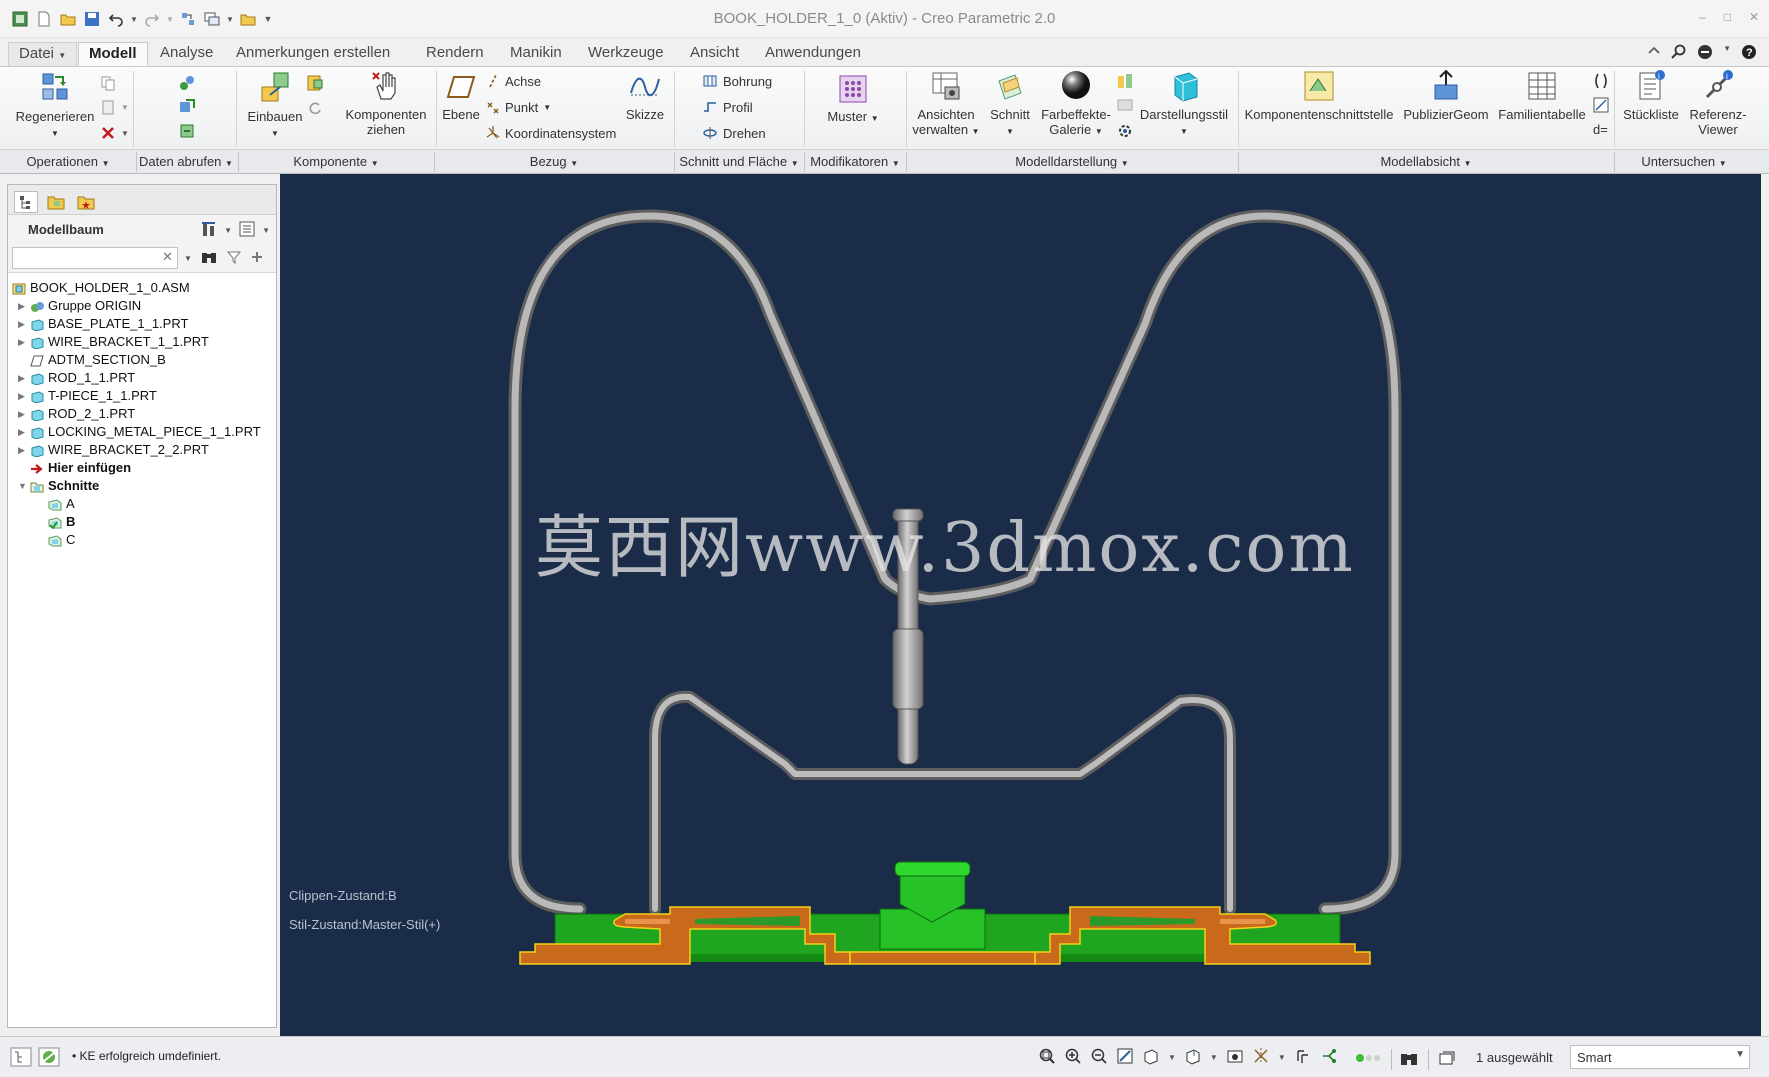  What do you see at coordinates (187, 107) in the screenshot?
I see `shrinkwrap-button` at bounding box center [187, 107].